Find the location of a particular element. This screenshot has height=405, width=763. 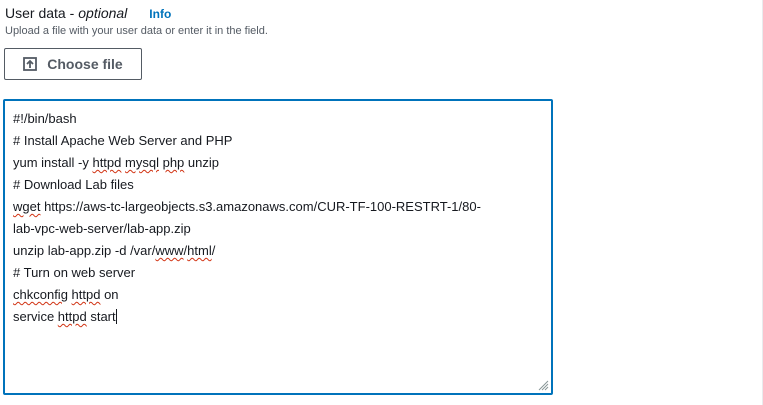

spellcheck-word: wget is located at coordinates (27, 206).